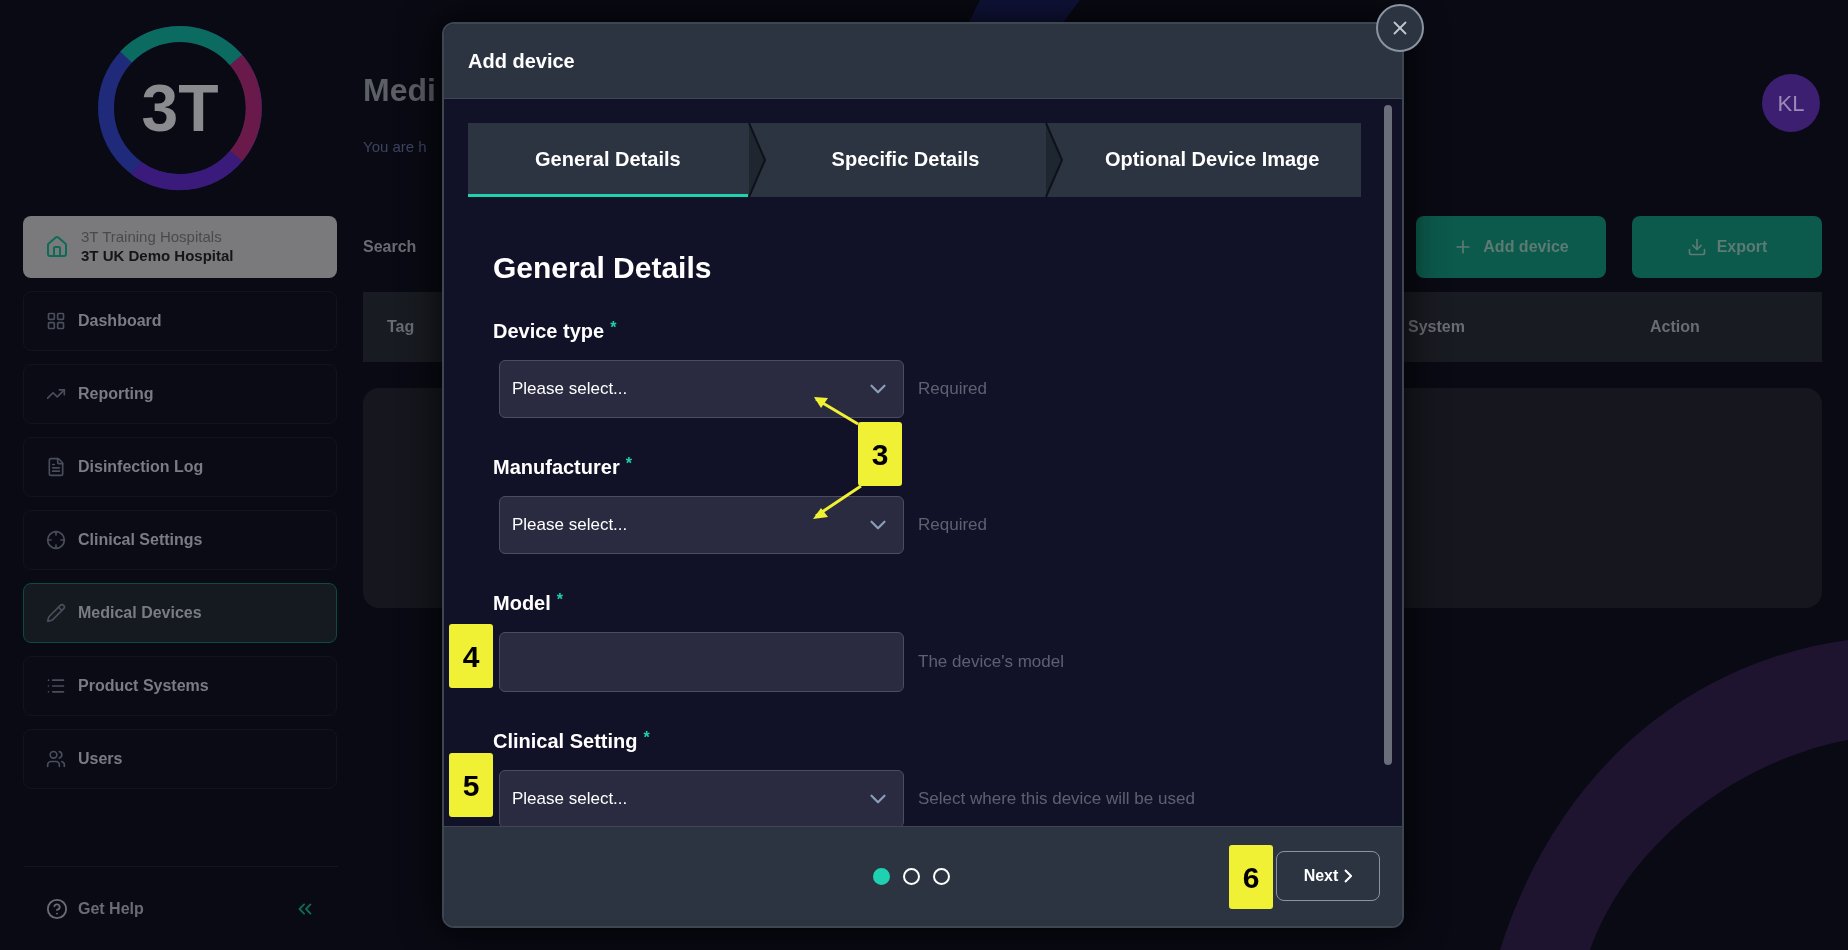 This screenshot has width=1848, height=950. I want to click on input-field, so click(701, 662).